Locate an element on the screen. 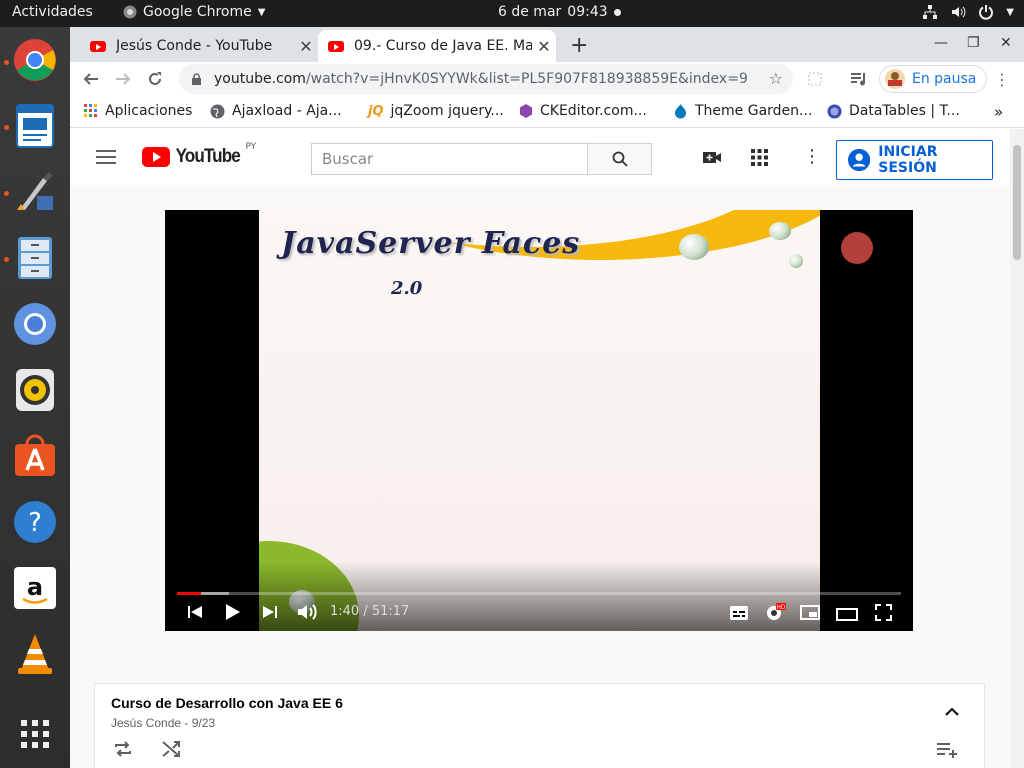 Image resolution: width=1024 pixels, height=768 pixels. dock-writer is located at coordinates (35, 126).